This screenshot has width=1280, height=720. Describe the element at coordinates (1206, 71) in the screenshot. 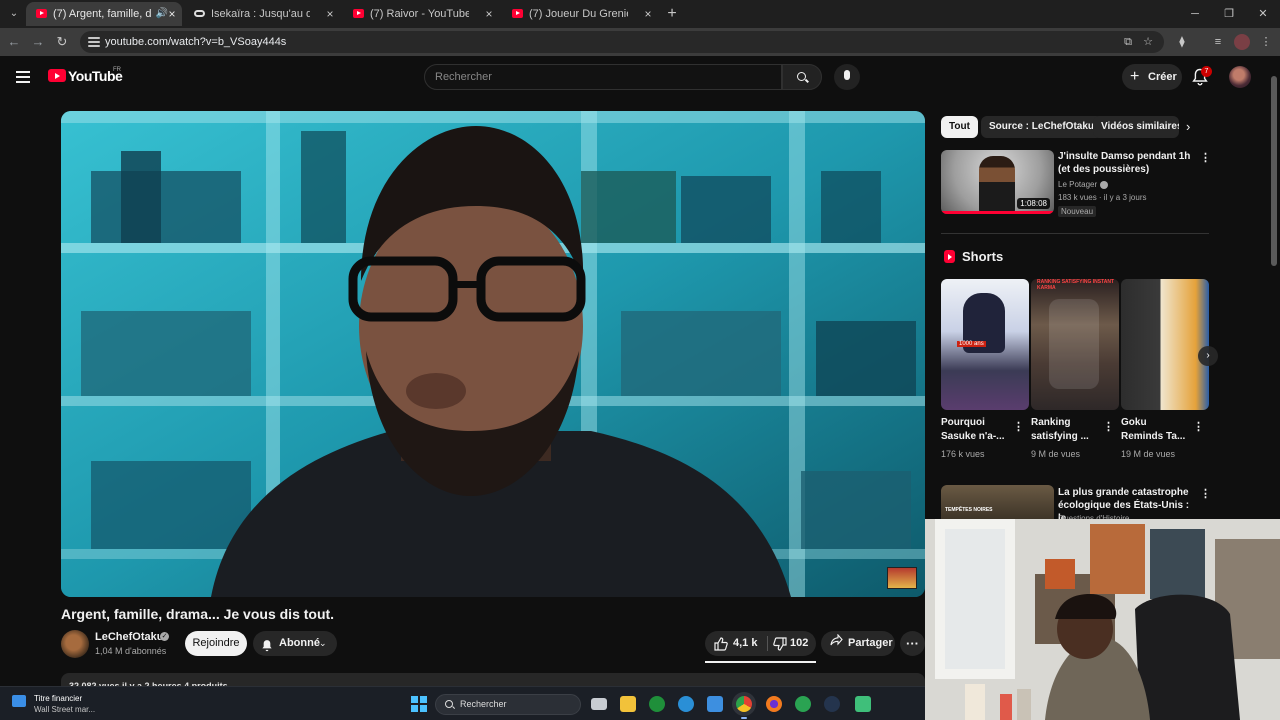

I see `notification-count-badge: 7` at that location.